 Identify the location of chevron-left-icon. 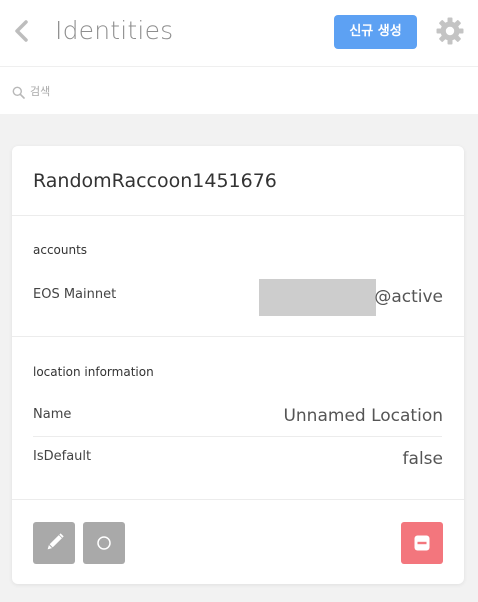
(22, 31).